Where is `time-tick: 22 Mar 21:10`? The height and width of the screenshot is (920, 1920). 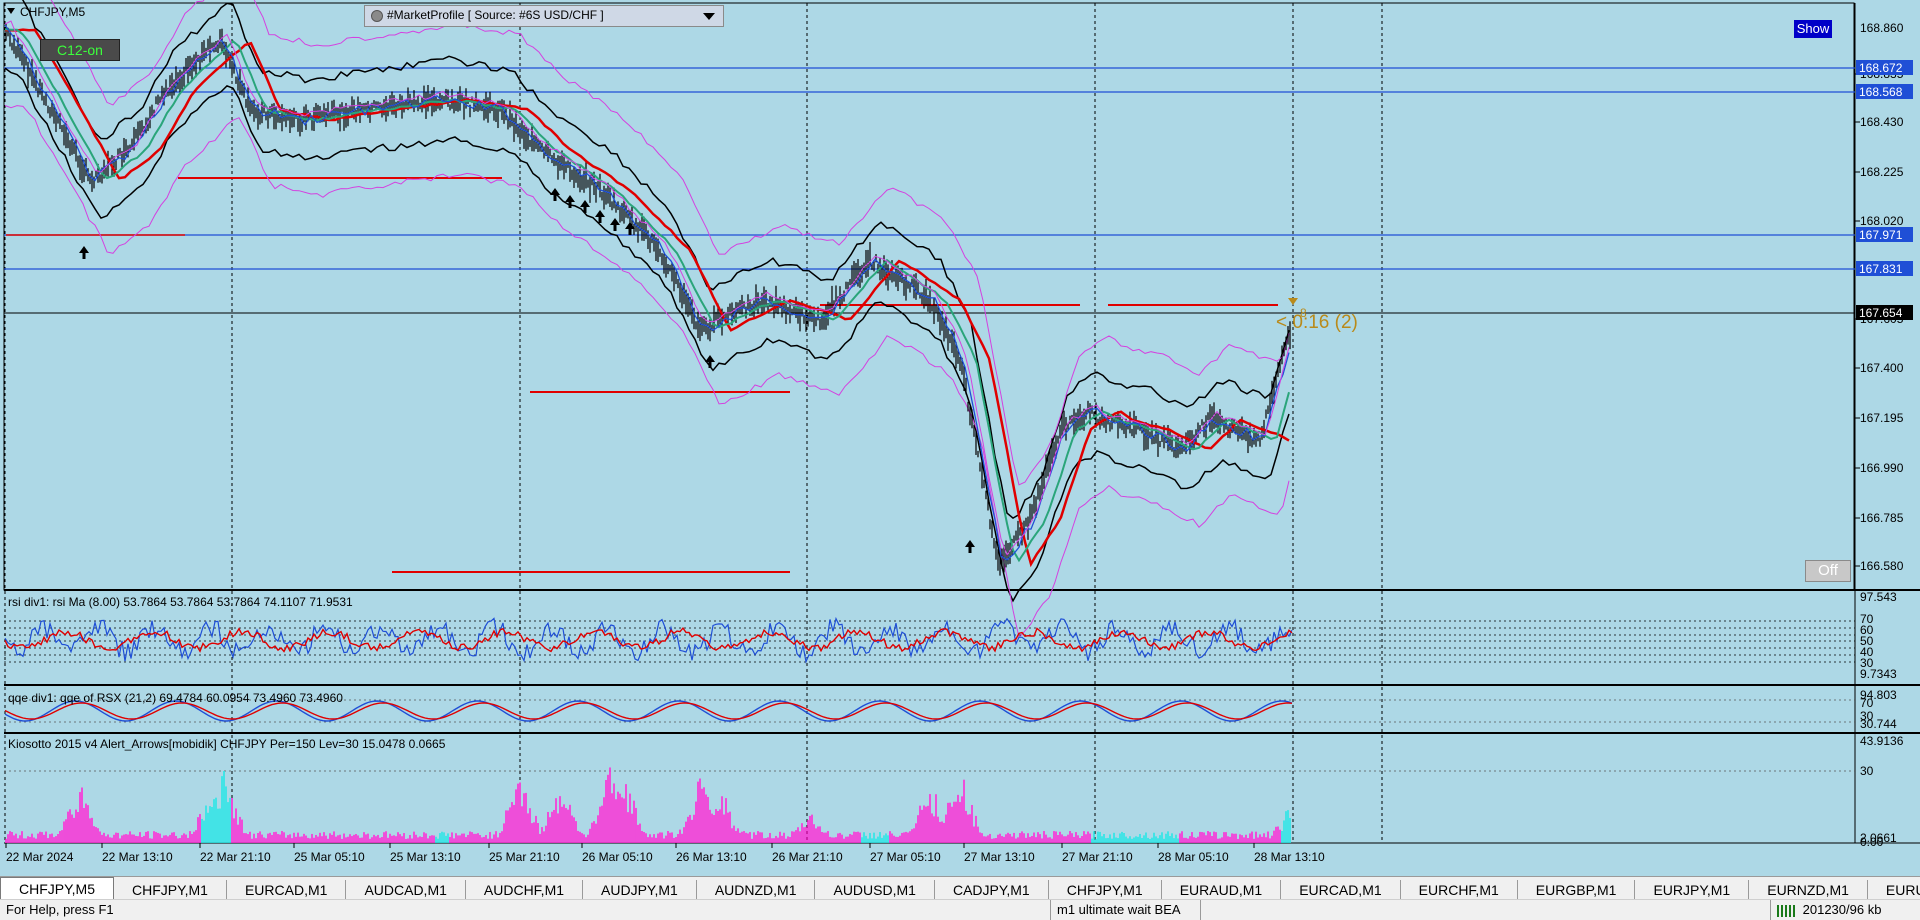 time-tick: 22 Mar 21:10 is located at coordinates (235, 857).